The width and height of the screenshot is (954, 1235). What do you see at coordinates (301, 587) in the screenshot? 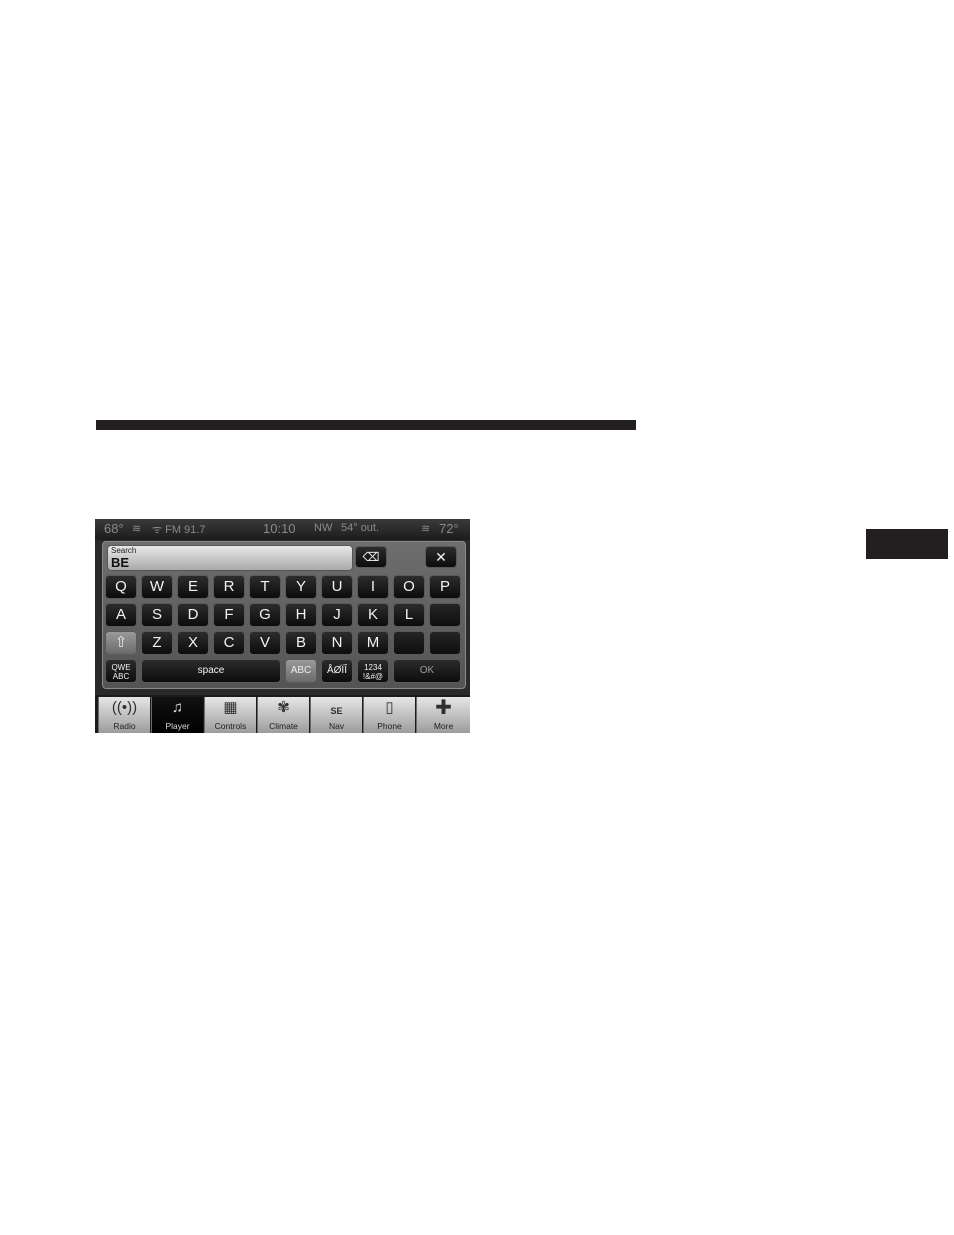
I see `key-y: Y` at bounding box center [301, 587].